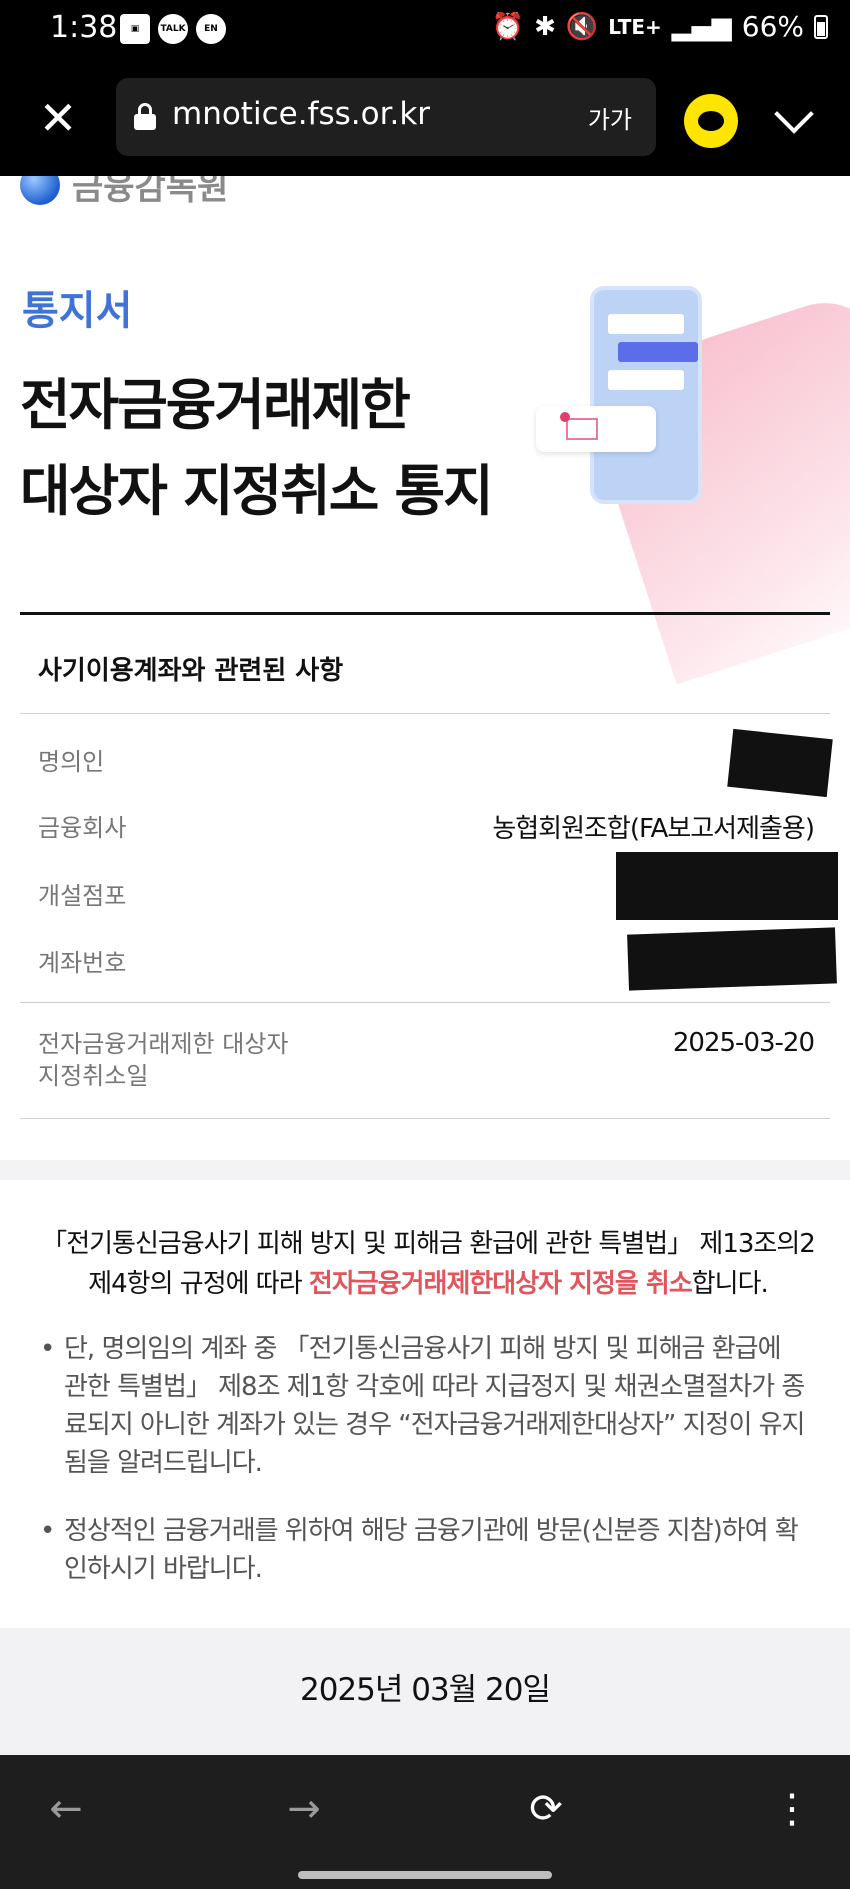 The image size is (850, 1889). I want to click on envelope-icon, so click(582, 429).